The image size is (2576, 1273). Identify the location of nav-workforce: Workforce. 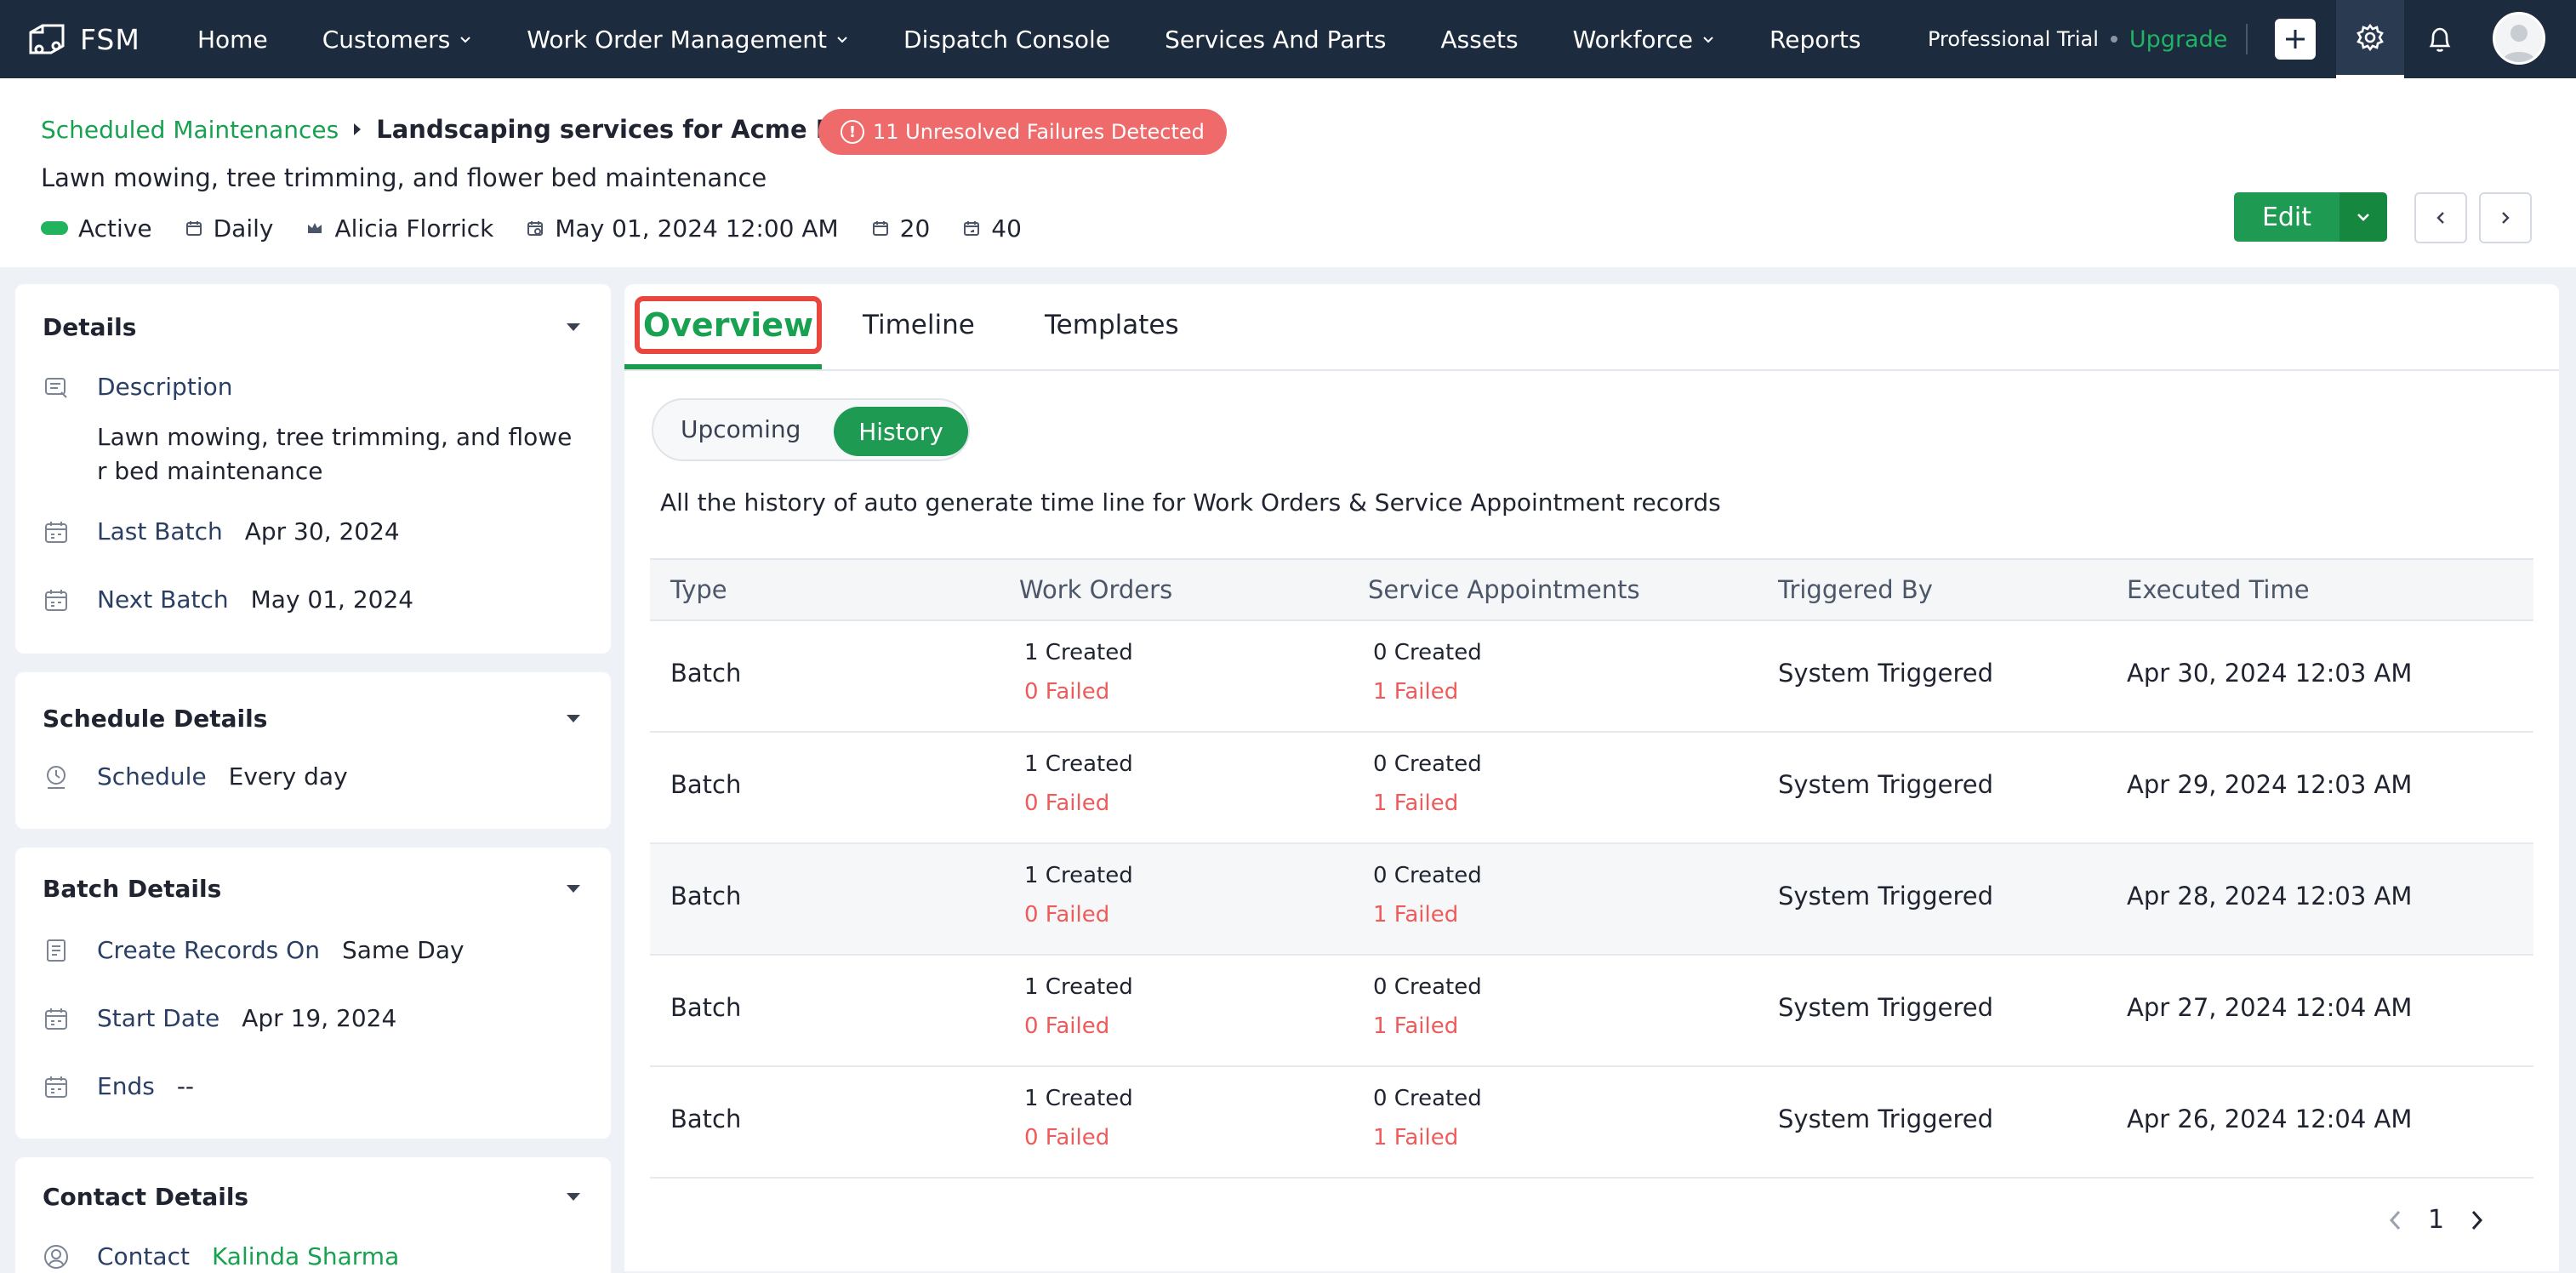
(1644, 39).